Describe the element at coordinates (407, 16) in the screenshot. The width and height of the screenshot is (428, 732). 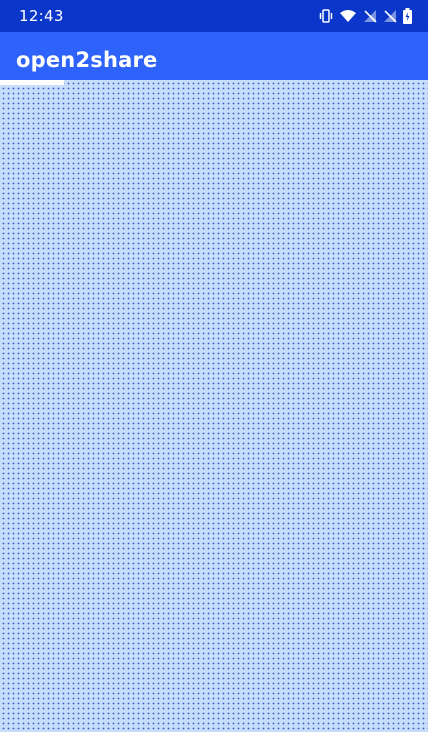
I see `battery-charging-icon` at that location.